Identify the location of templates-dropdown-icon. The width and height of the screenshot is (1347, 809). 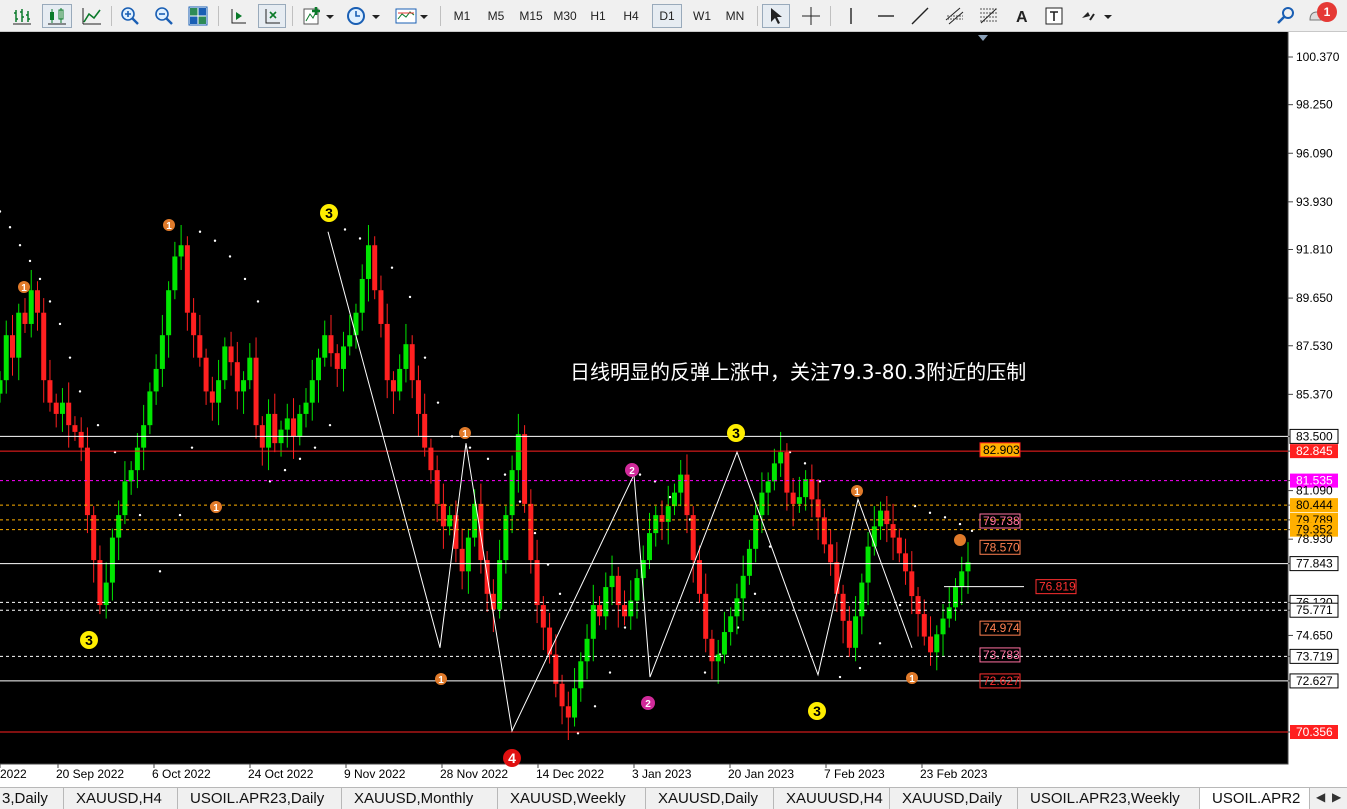
(412, 16).